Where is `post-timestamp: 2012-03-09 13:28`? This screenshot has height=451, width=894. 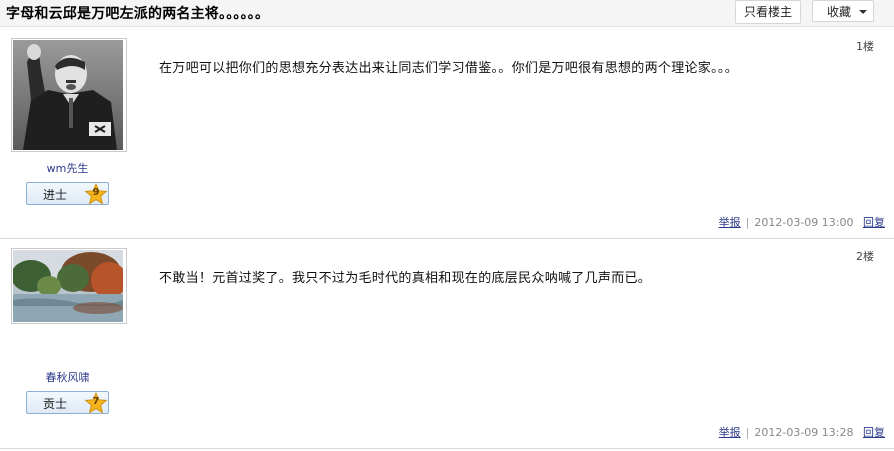 post-timestamp: 2012-03-09 13:28 is located at coordinates (804, 432).